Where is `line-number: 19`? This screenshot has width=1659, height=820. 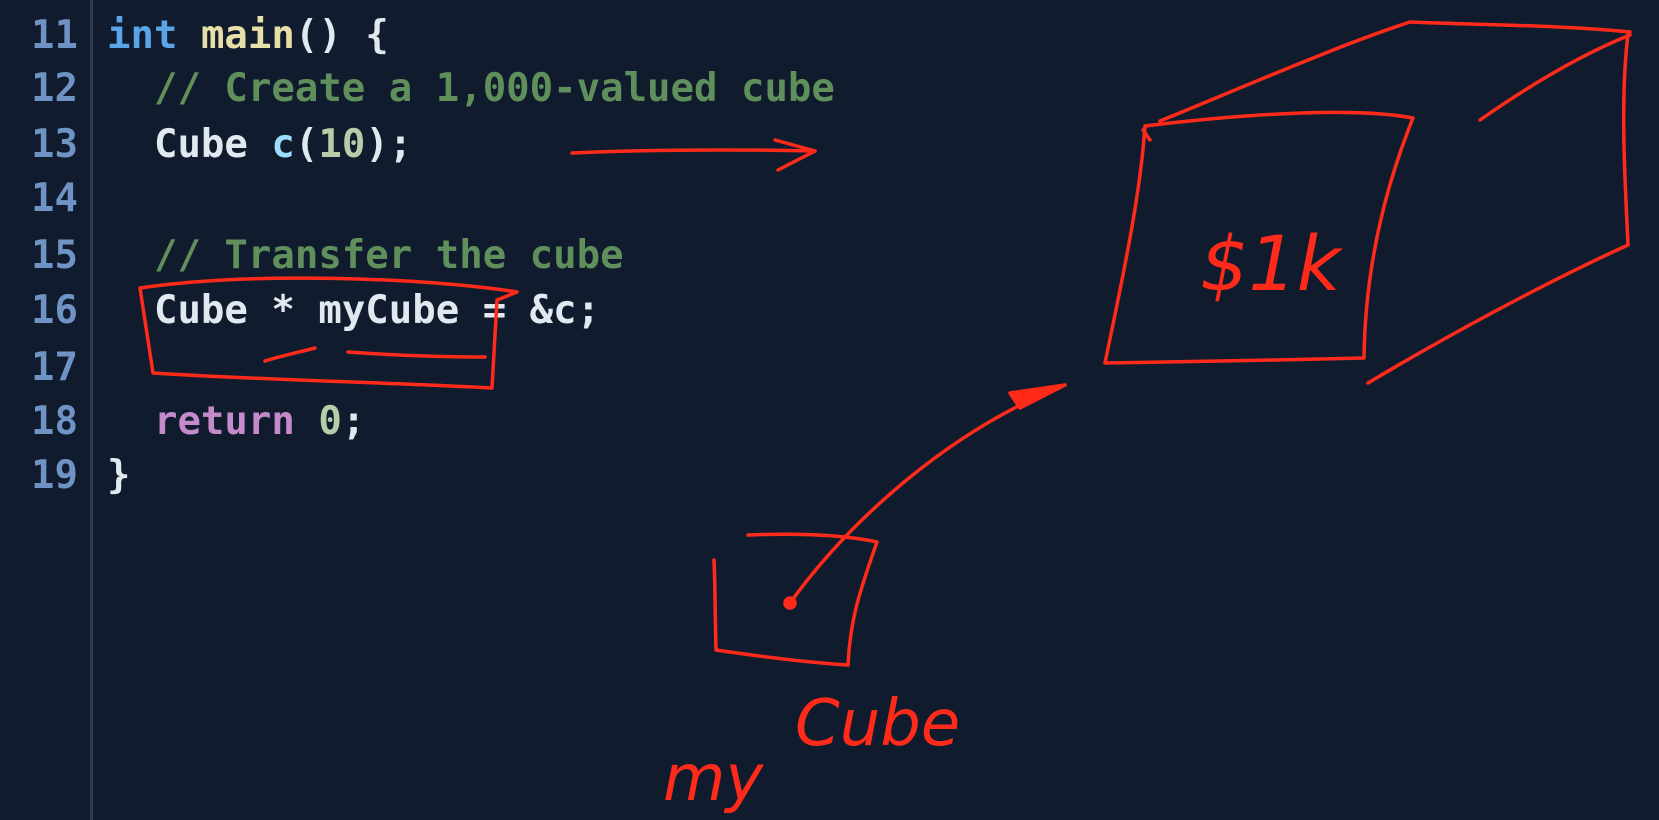 line-number: 19 is located at coordinates (54, 475).